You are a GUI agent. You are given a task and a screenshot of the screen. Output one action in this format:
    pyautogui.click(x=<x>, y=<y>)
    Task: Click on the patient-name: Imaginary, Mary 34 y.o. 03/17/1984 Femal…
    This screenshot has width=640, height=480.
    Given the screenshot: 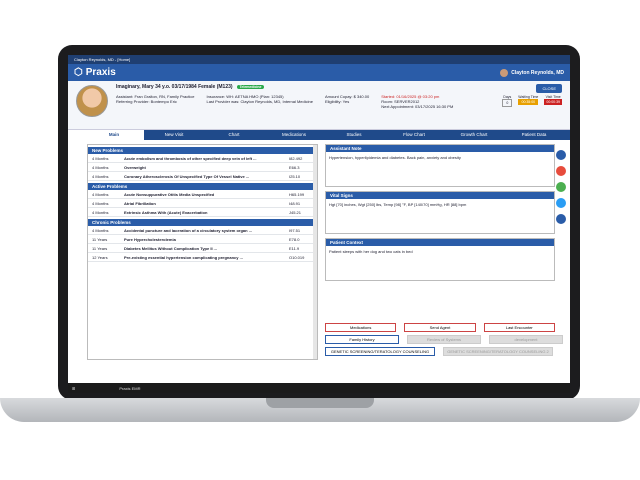 What is the action you would take?
    pyautogui.click(x=174, y=87)
    